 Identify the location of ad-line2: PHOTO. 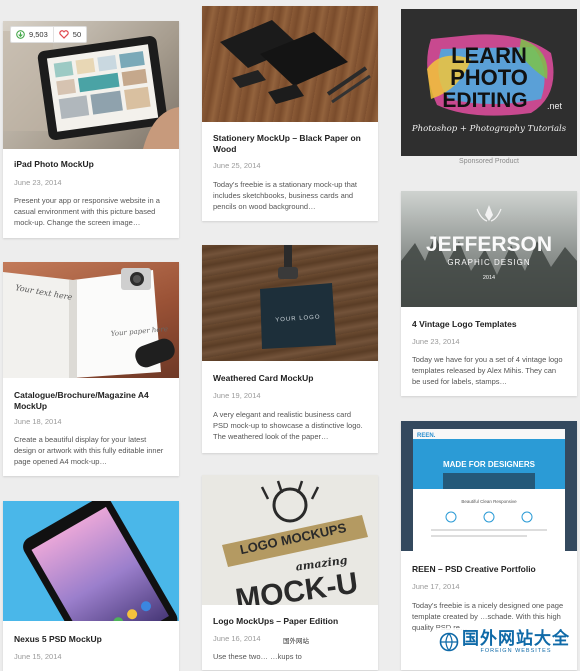
(489, 77).